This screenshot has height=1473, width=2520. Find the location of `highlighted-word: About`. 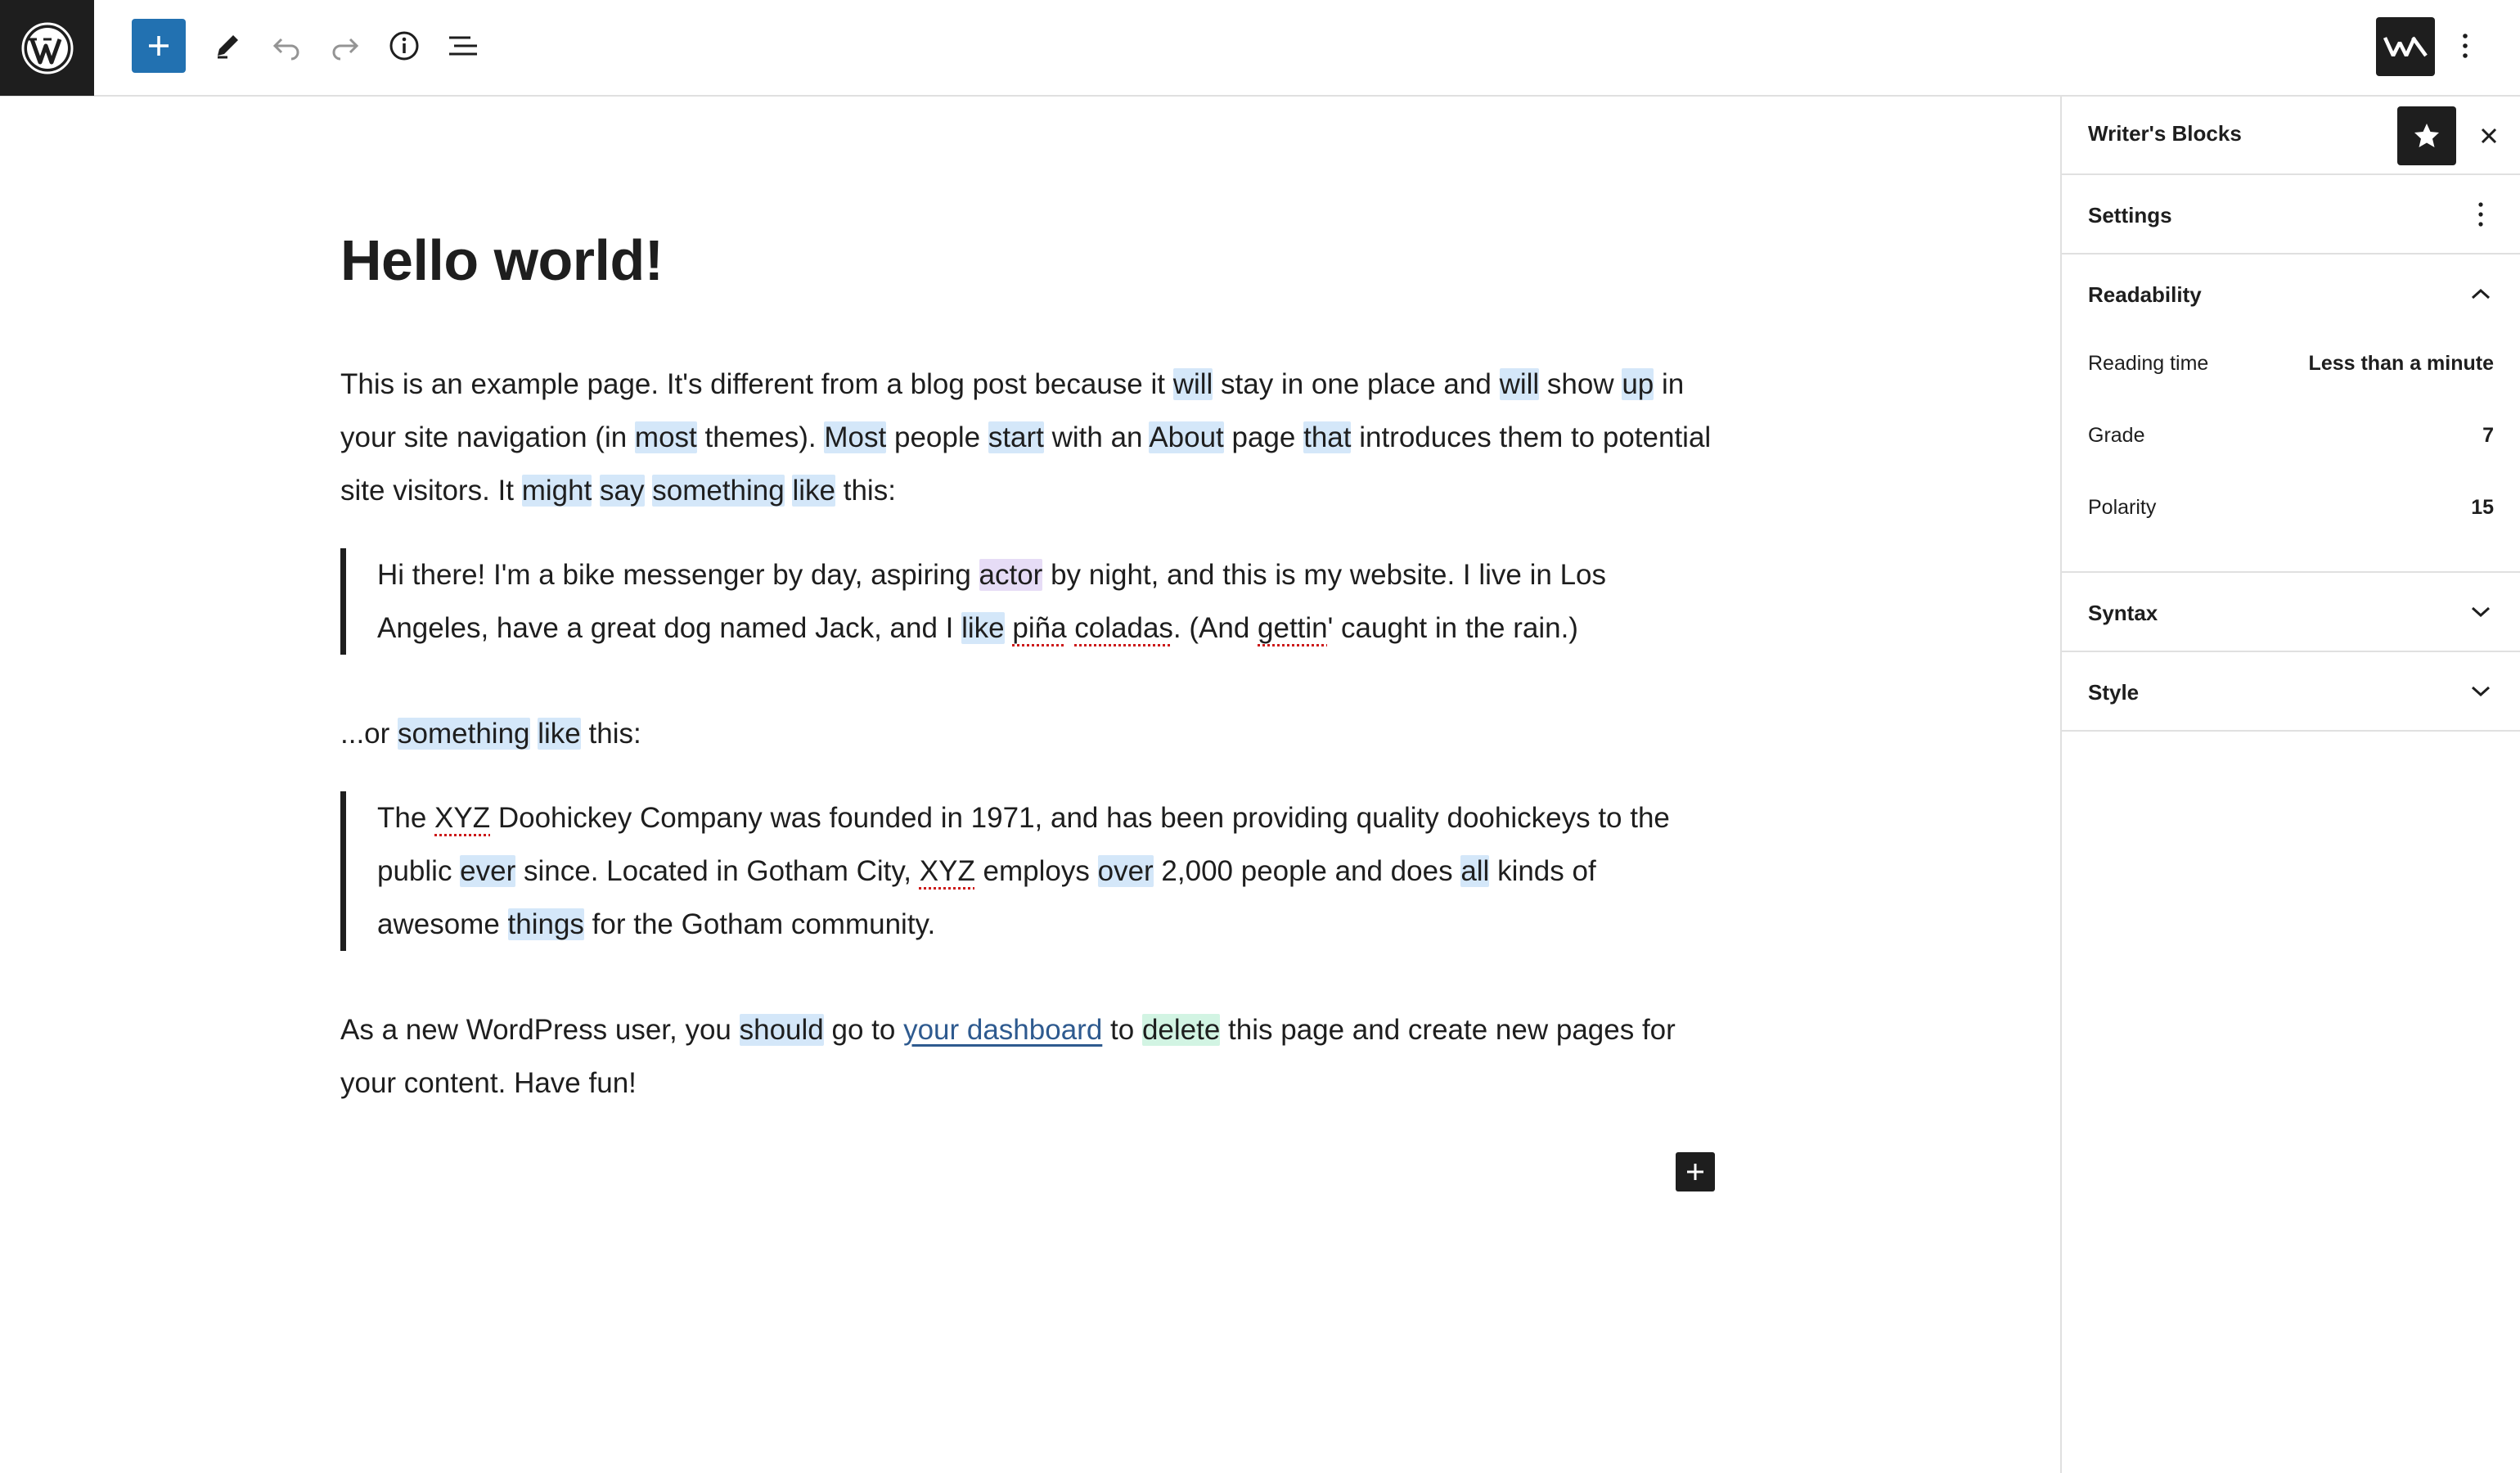

highlighted-word: About is located at coordinates (1187, 437).